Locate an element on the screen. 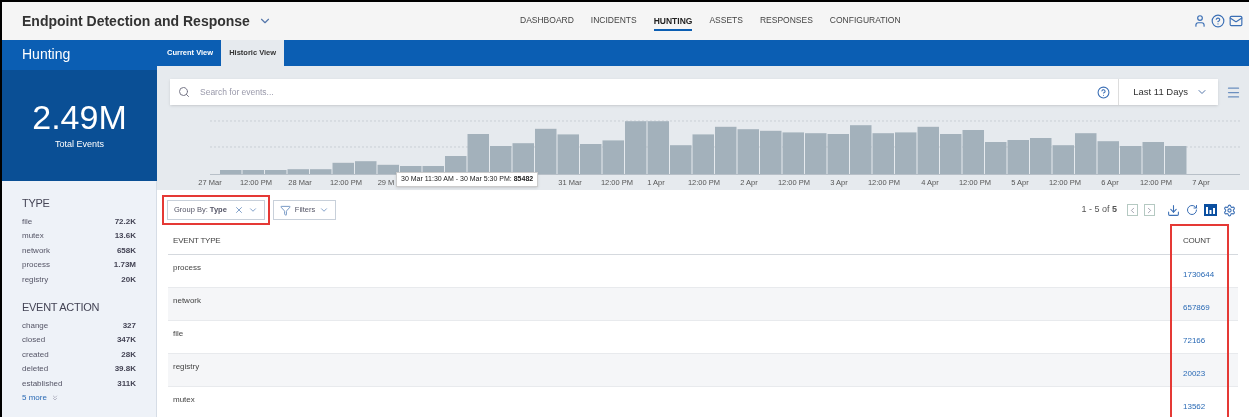 The height and width of the screenshot is (417, 1249). chevron-down-icon is located at coordinates (252, 210).